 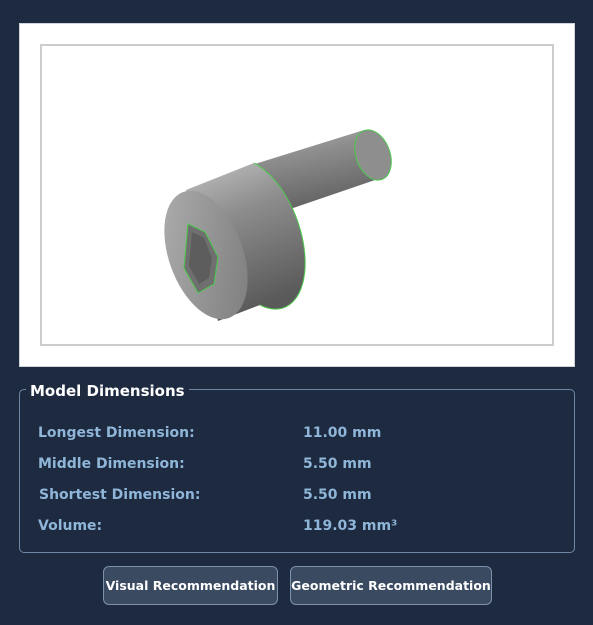 What do you see at coordinates (297, 495) in the screenshot?
I see `dimension-row-shortest: Shortest Dimension: 5.50 mm` at bounding box center [297, 495].